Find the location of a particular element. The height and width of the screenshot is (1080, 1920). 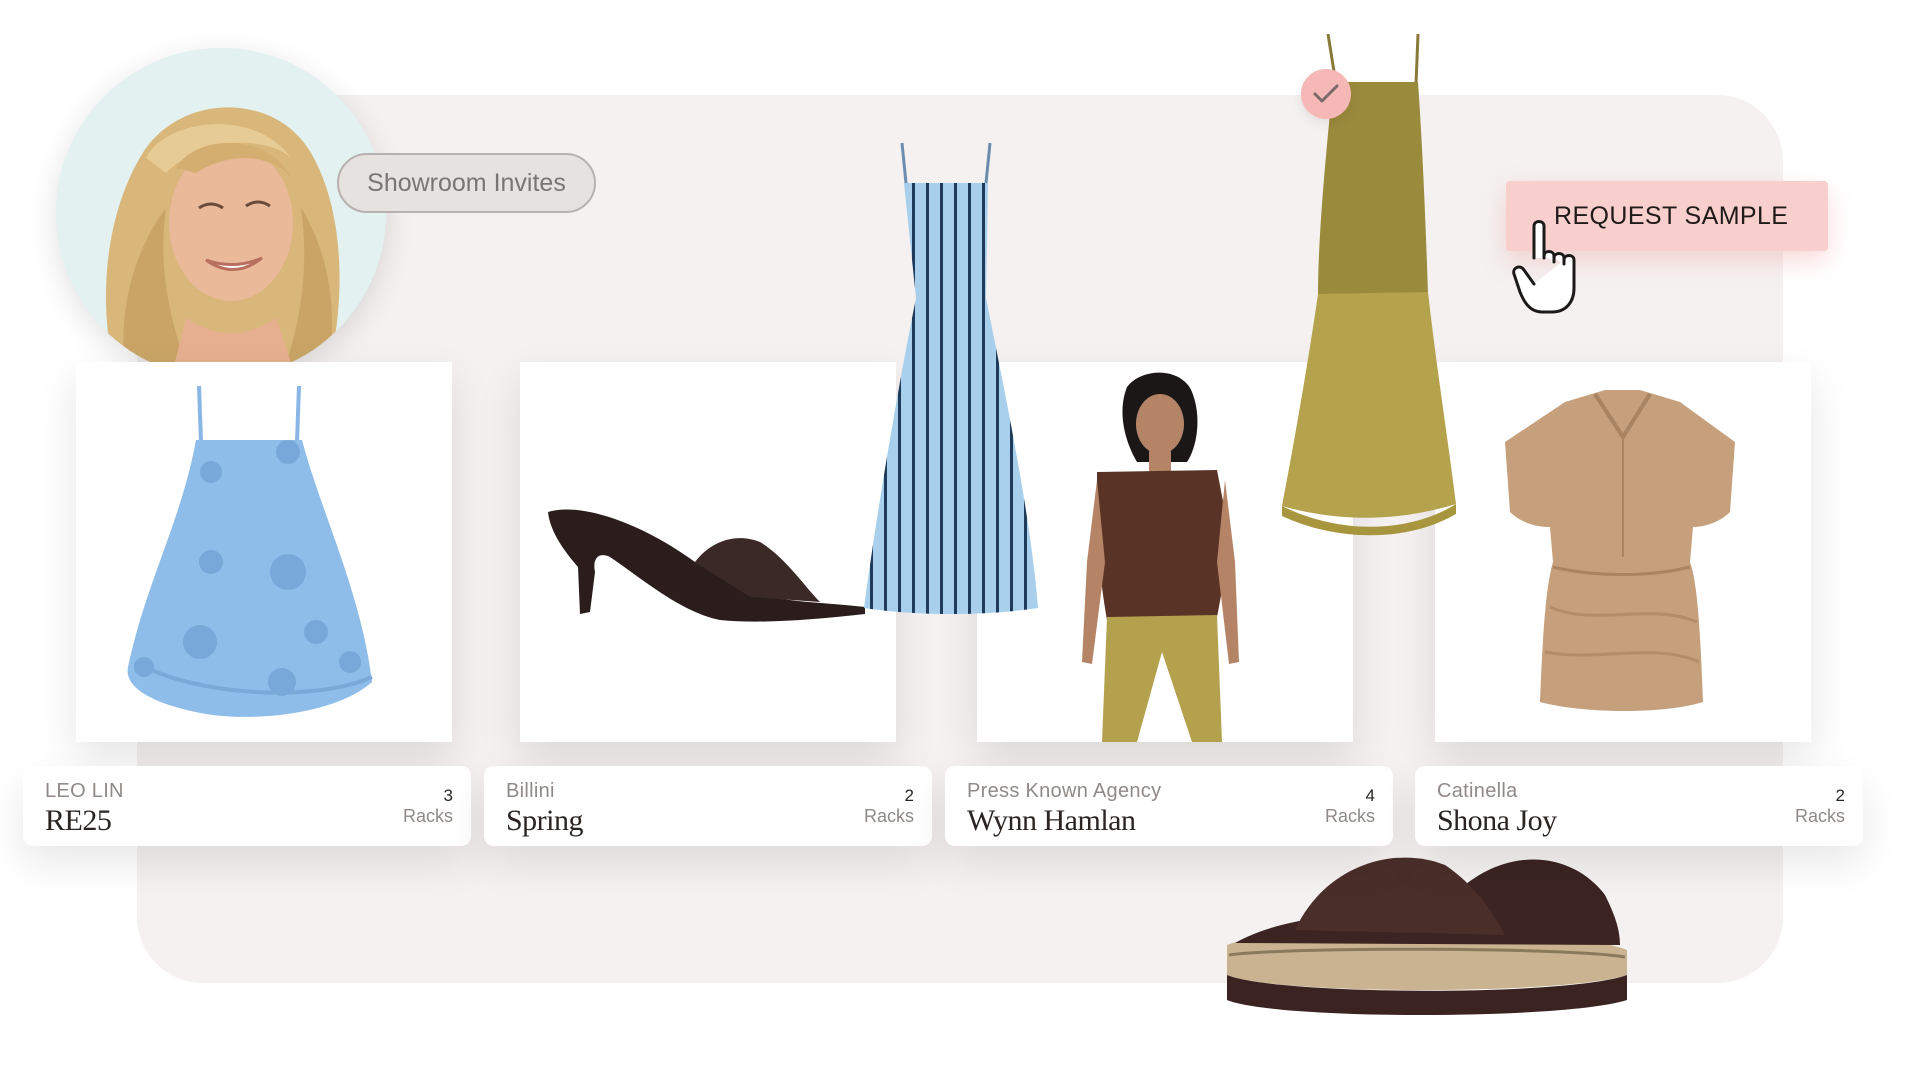

collection-name: RE25 is located at coordinates (78, 820).